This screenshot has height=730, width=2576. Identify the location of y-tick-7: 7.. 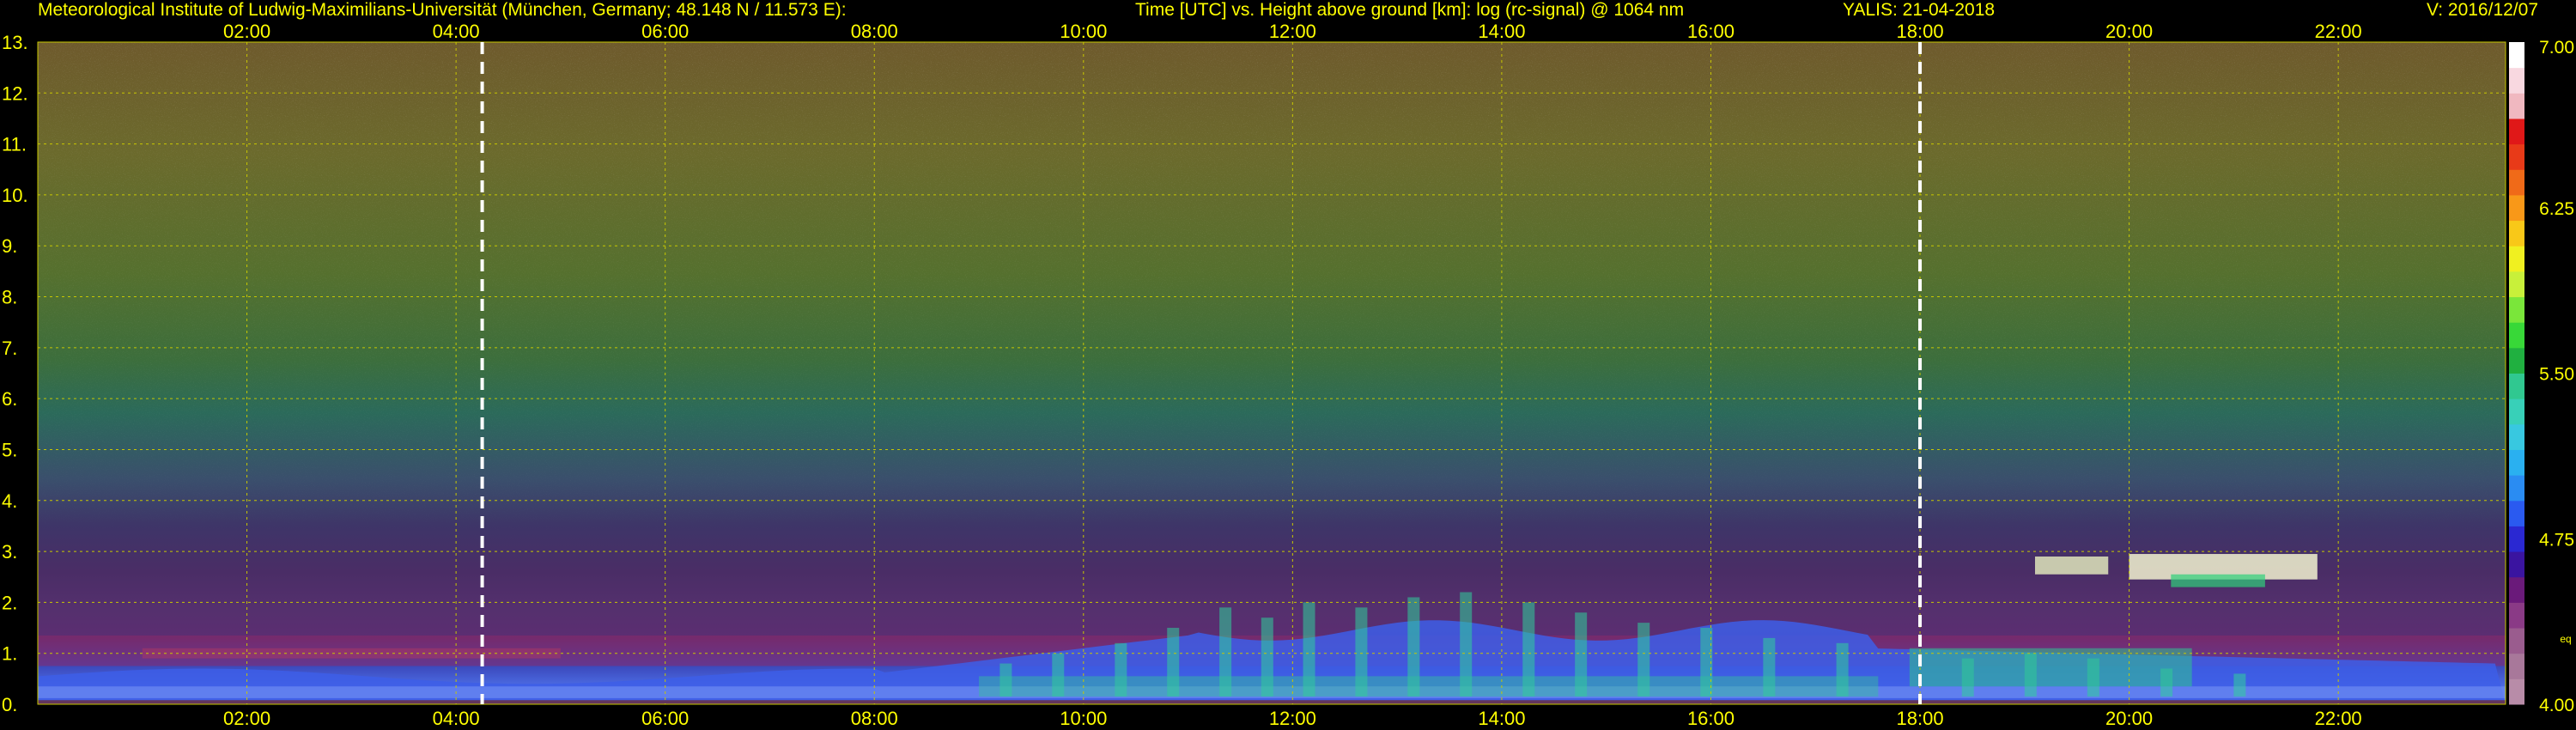
(9, 348).